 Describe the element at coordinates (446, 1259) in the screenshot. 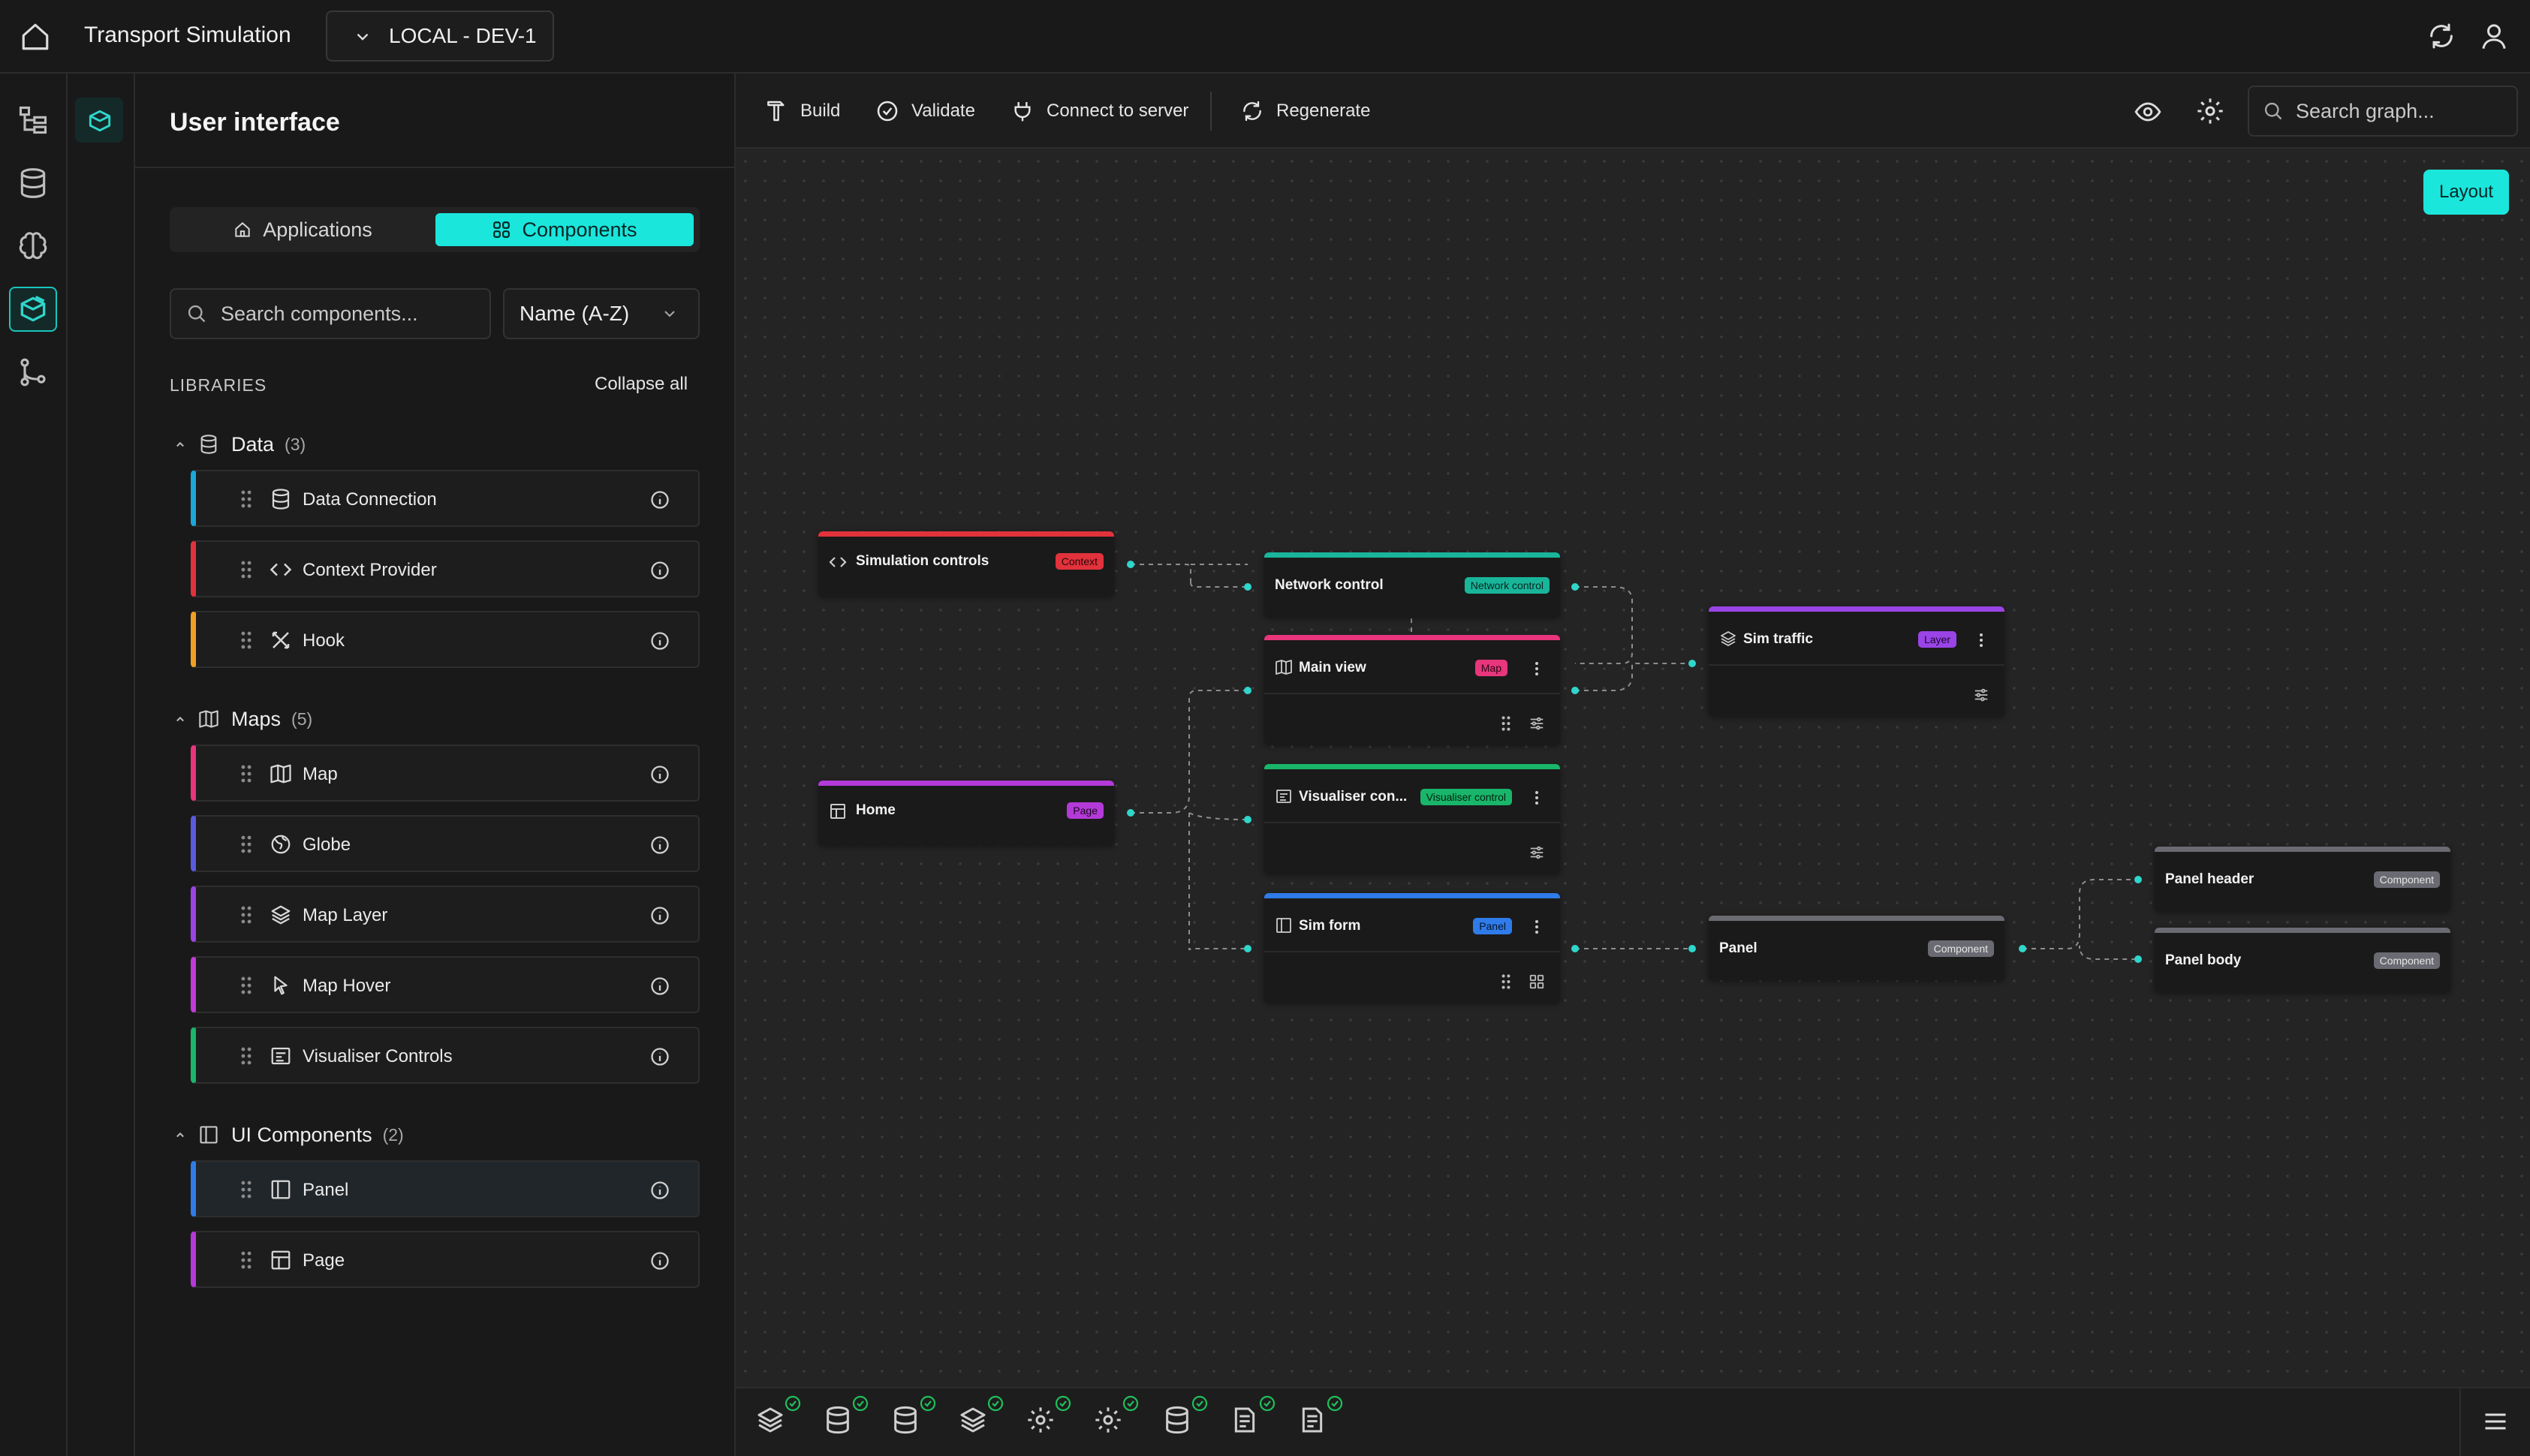

I see `list-item-page: Page` at that location.